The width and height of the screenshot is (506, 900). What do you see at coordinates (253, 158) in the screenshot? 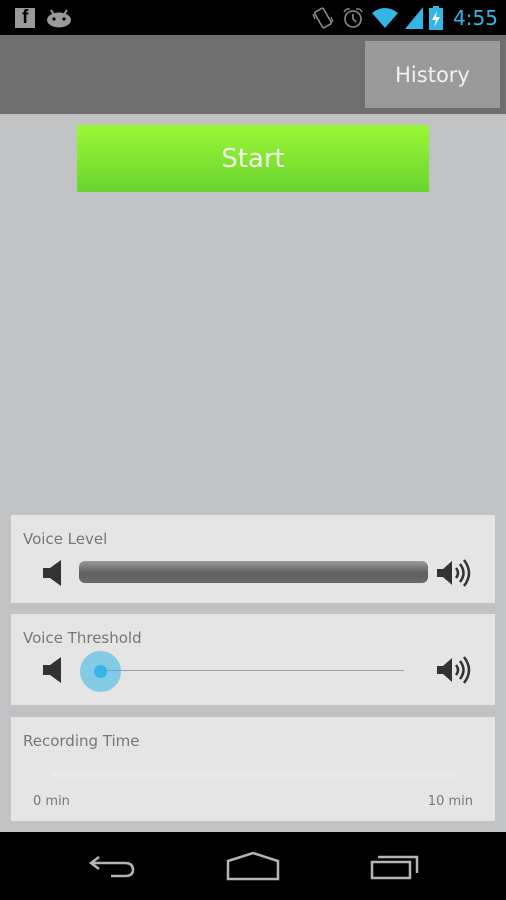
I see `start-button: Start` at bounding box center [253, 158].